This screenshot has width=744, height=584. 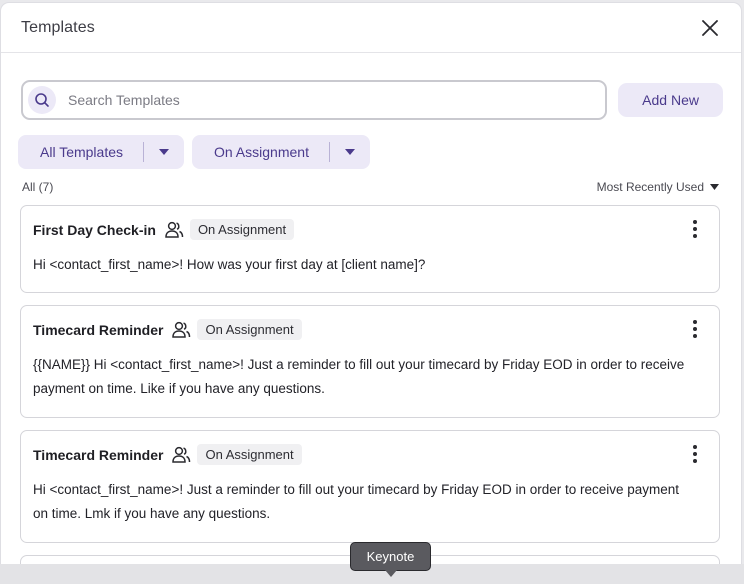 I want to click on card-header: First Day Check-in On Assignment, so click(x=164, y=229).